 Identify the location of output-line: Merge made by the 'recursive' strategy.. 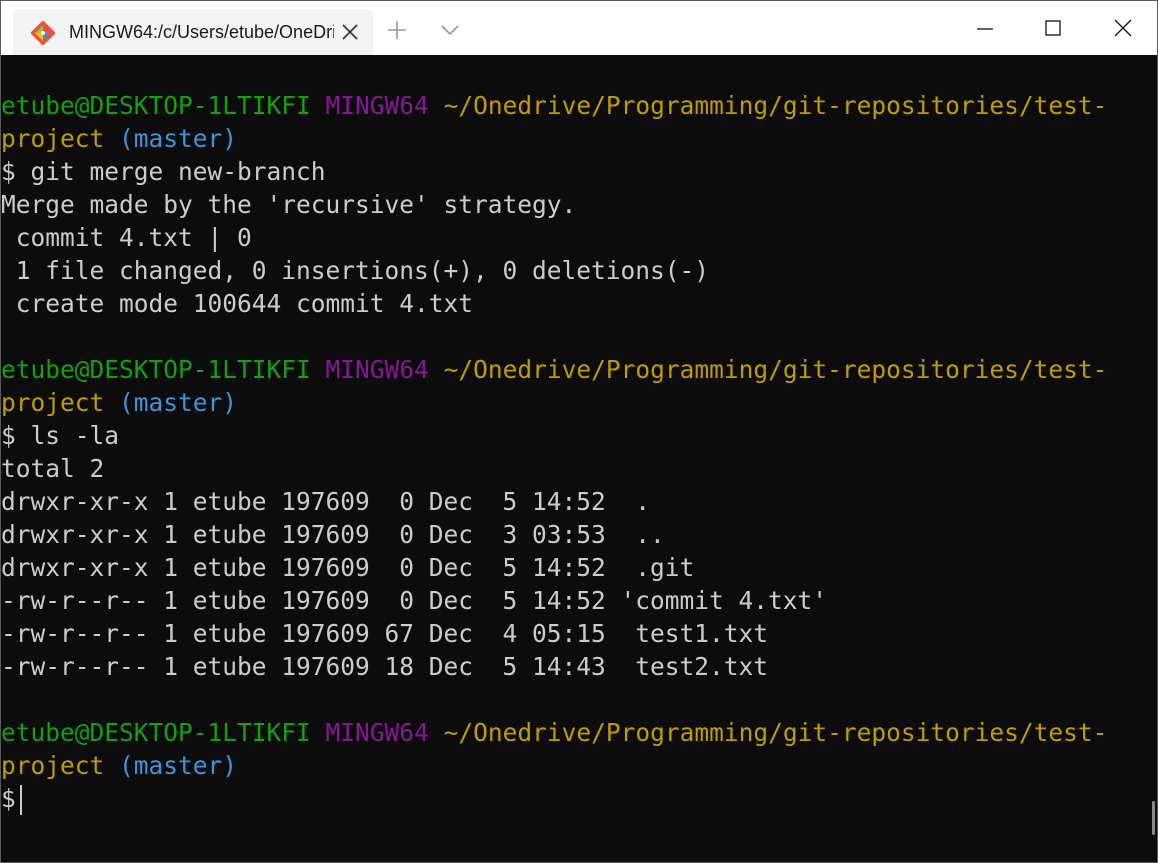
(289, 204).